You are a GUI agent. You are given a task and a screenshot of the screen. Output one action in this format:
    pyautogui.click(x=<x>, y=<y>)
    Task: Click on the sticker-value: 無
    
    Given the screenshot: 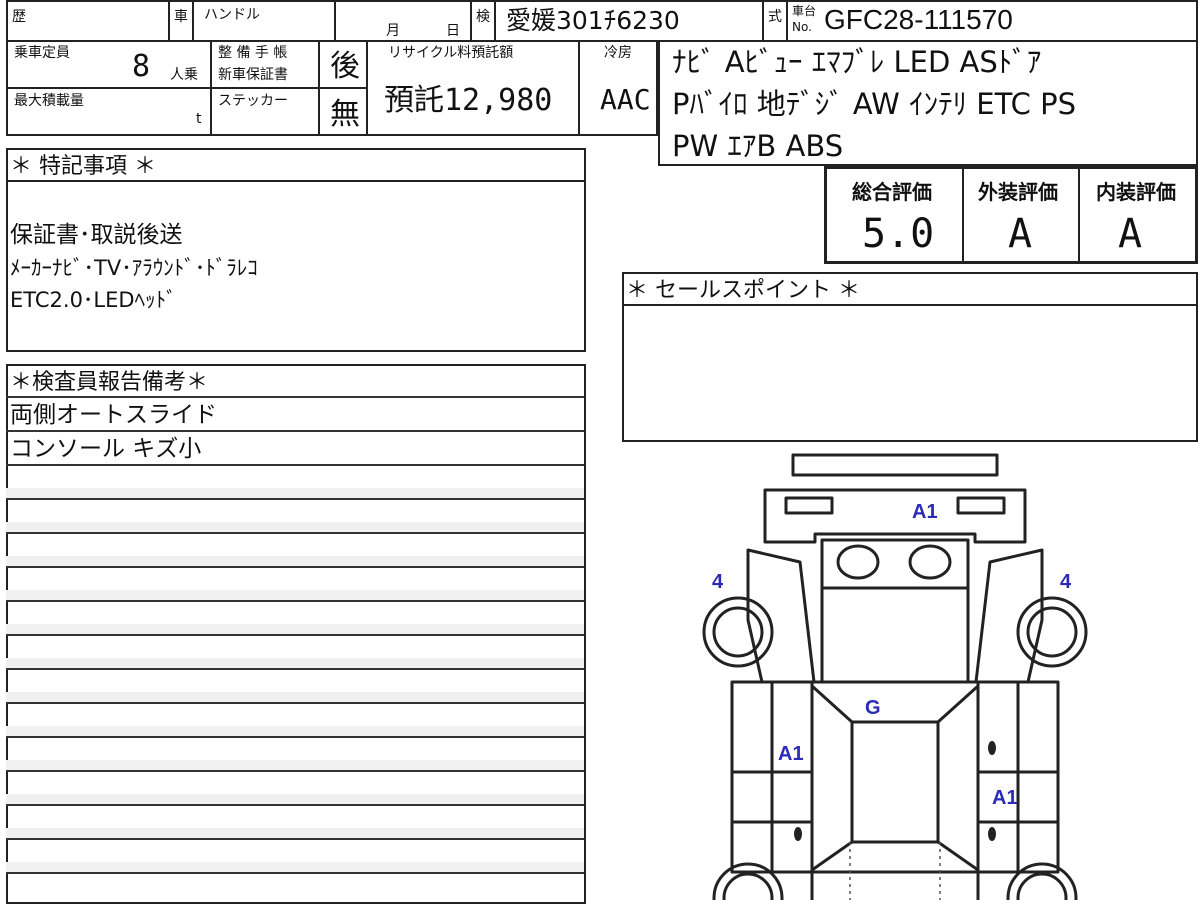 What is the action you would take?
    pyautogui.click(x=345, y=114)
    